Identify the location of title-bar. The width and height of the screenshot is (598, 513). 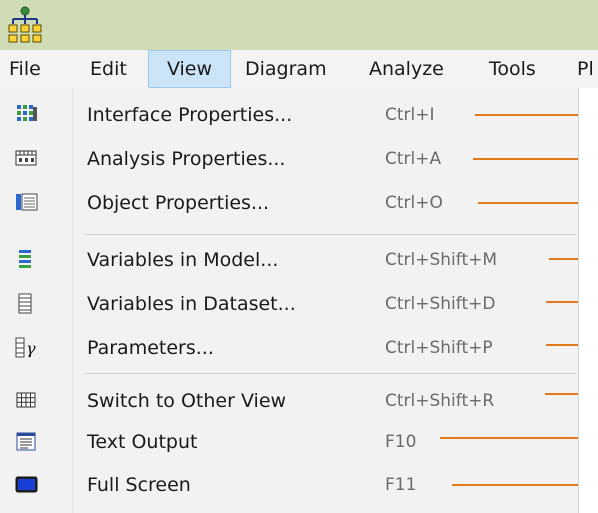
(299, 25).